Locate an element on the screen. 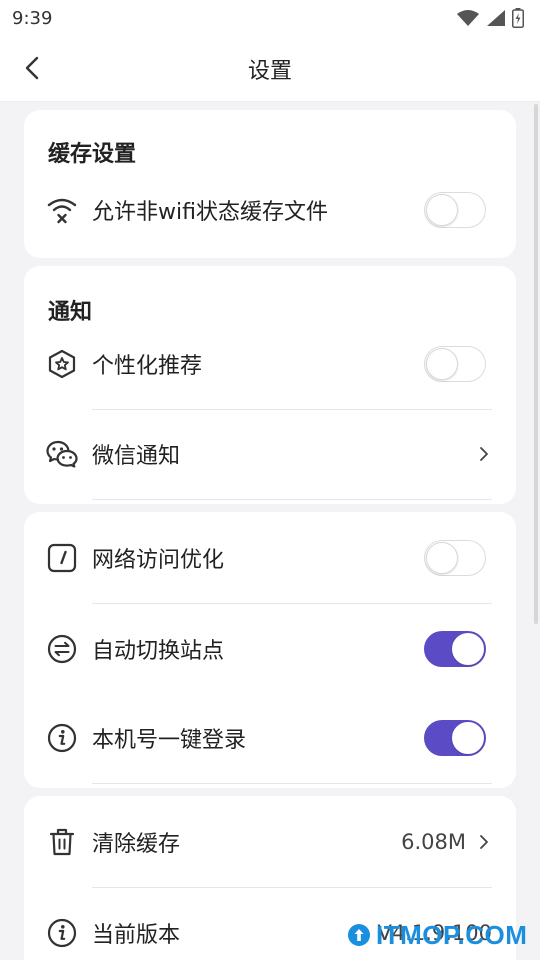  watermark-logo-icon is located at coordinates (359, 935).